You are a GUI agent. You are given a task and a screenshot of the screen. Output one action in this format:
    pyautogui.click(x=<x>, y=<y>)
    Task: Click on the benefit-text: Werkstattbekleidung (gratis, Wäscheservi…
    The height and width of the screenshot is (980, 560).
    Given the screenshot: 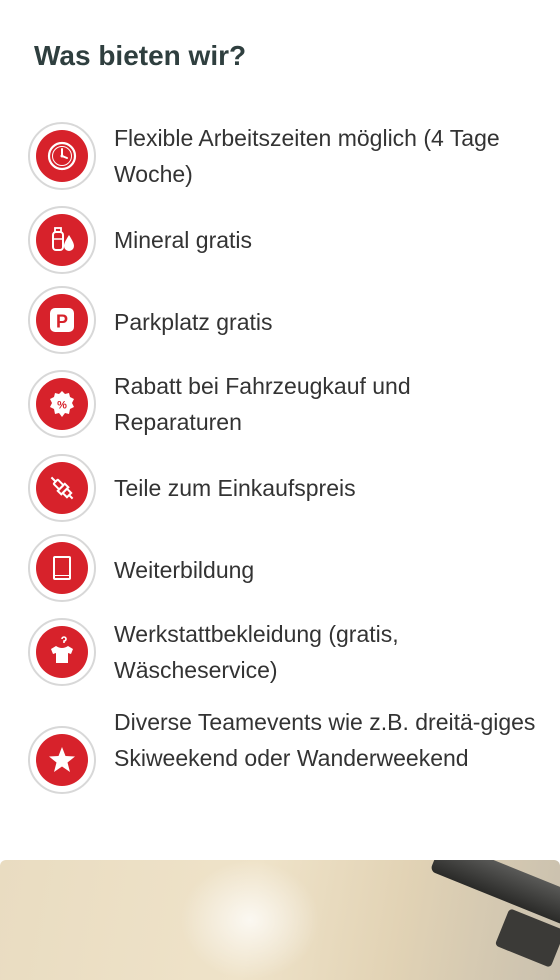 What is the action you would take?
    pyautogui.click(x=256, y=652)
    